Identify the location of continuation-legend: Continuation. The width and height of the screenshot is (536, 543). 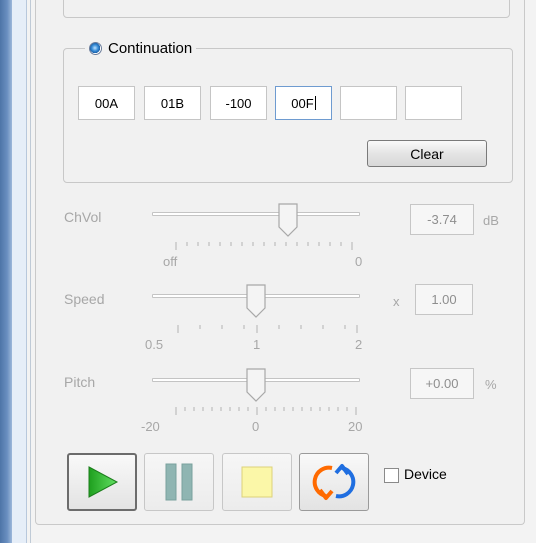
(141, 48).